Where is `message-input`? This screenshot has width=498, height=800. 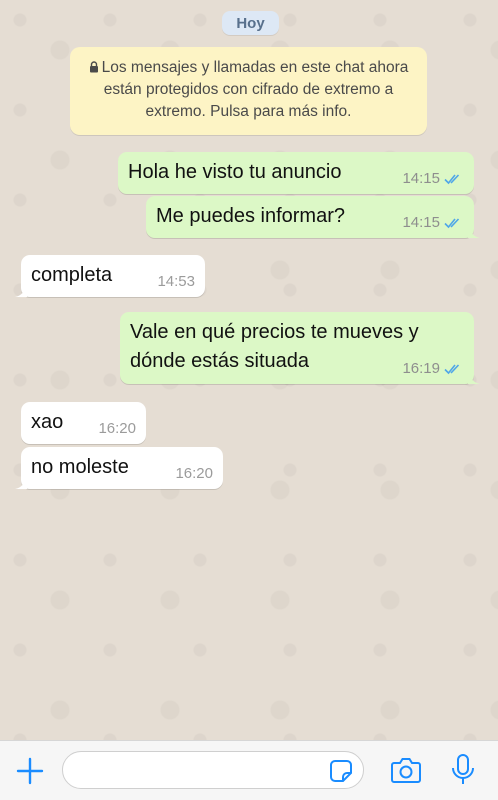
message-input is located at coordinates (213, 770).